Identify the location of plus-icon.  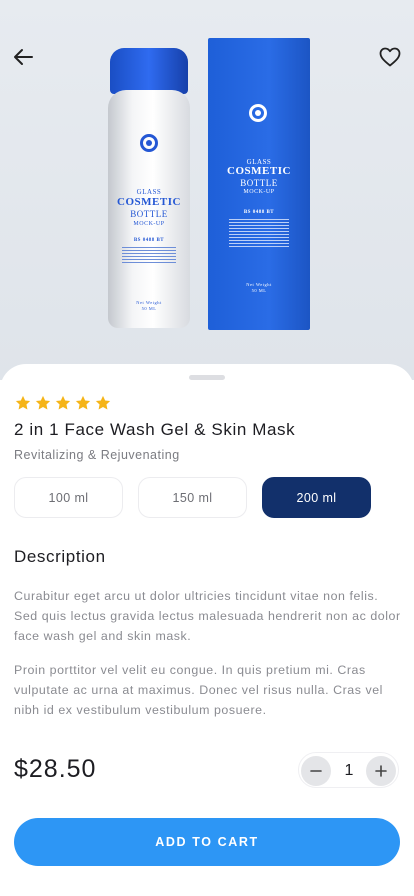
(381, 771).